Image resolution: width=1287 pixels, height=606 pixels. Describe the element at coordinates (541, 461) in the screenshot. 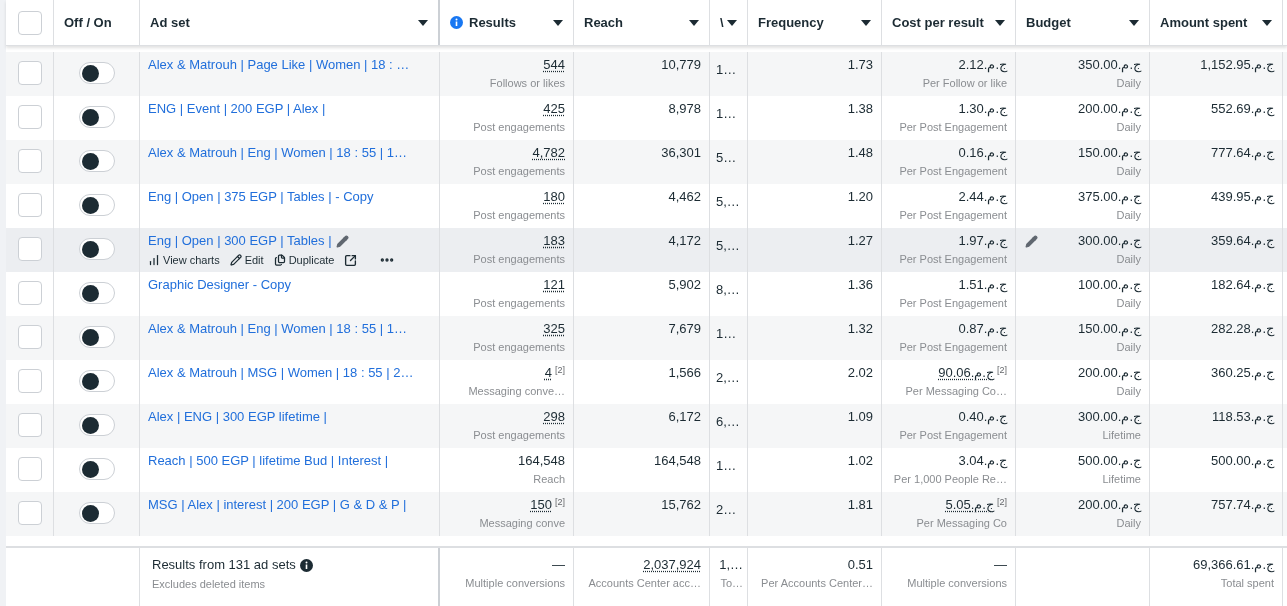

I see `result-value: 164,548` at that location.